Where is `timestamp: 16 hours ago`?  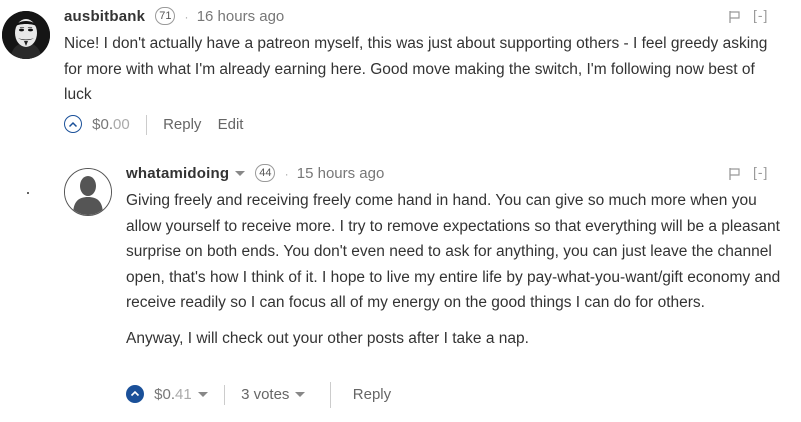 timestamp: 16 hours ago is located at coordinates (241, 16).